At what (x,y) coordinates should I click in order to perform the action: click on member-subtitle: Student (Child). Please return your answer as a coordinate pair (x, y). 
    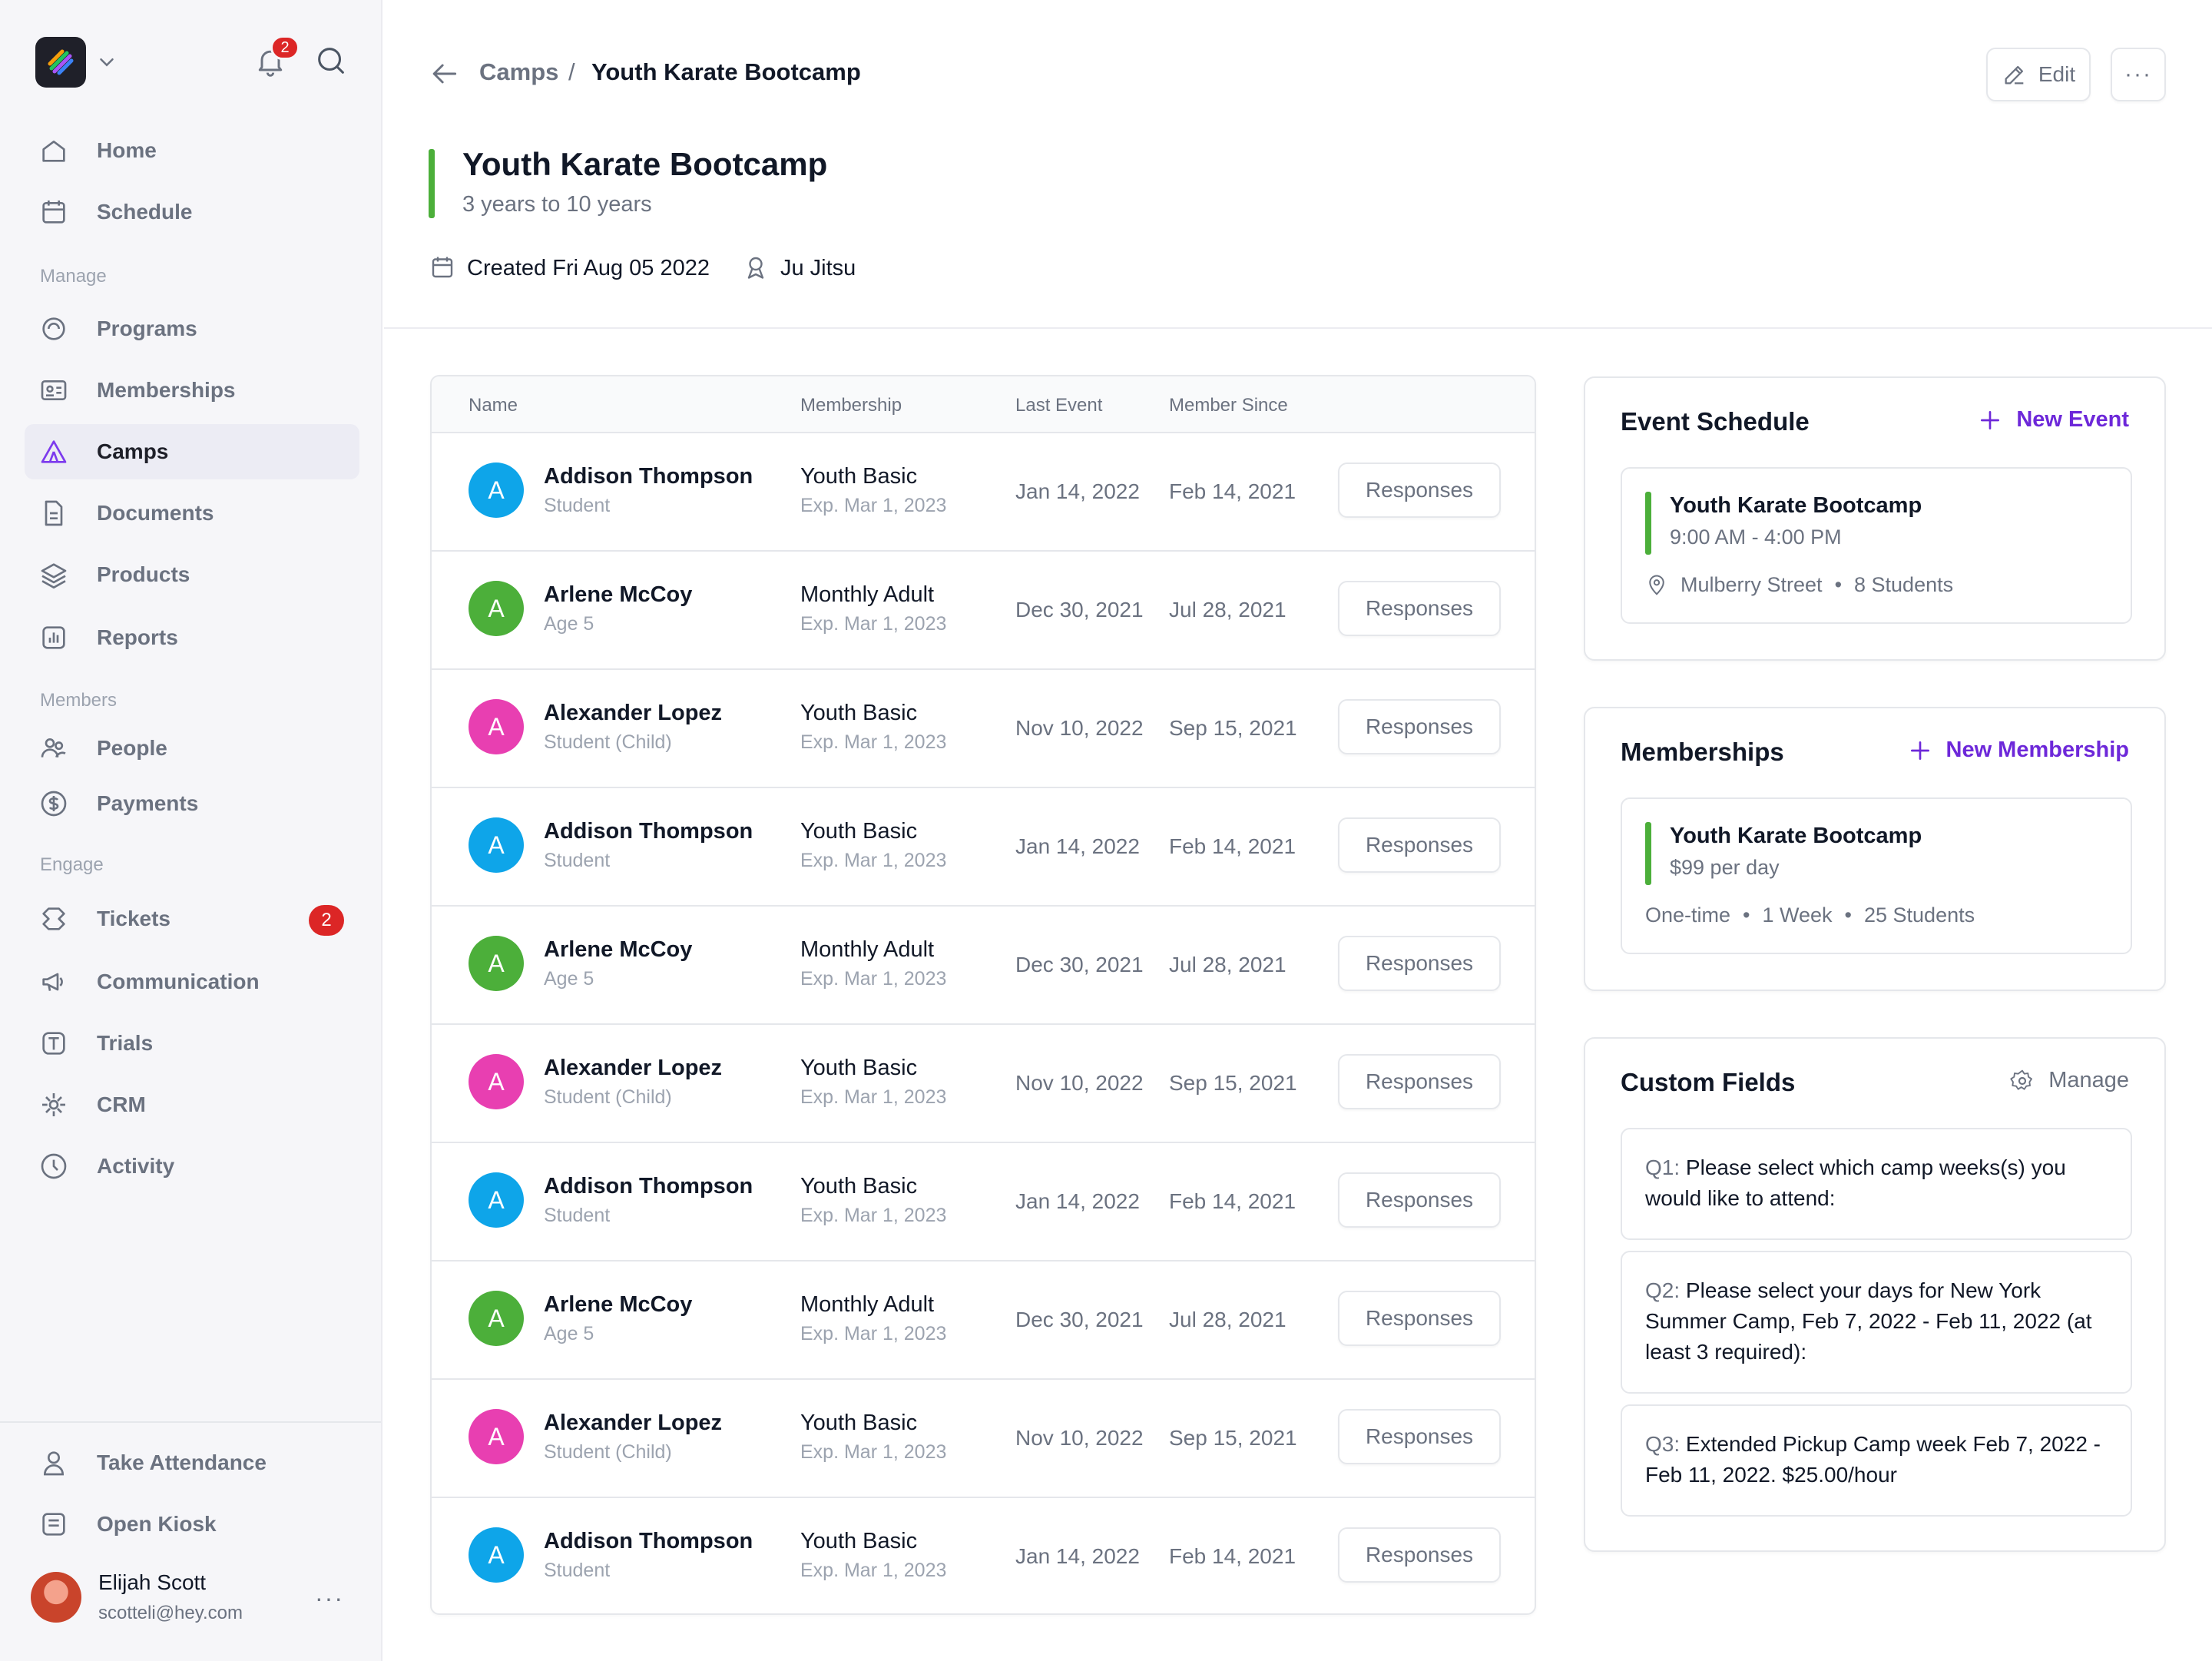
    Looking at the image, I should click on (608, 742).